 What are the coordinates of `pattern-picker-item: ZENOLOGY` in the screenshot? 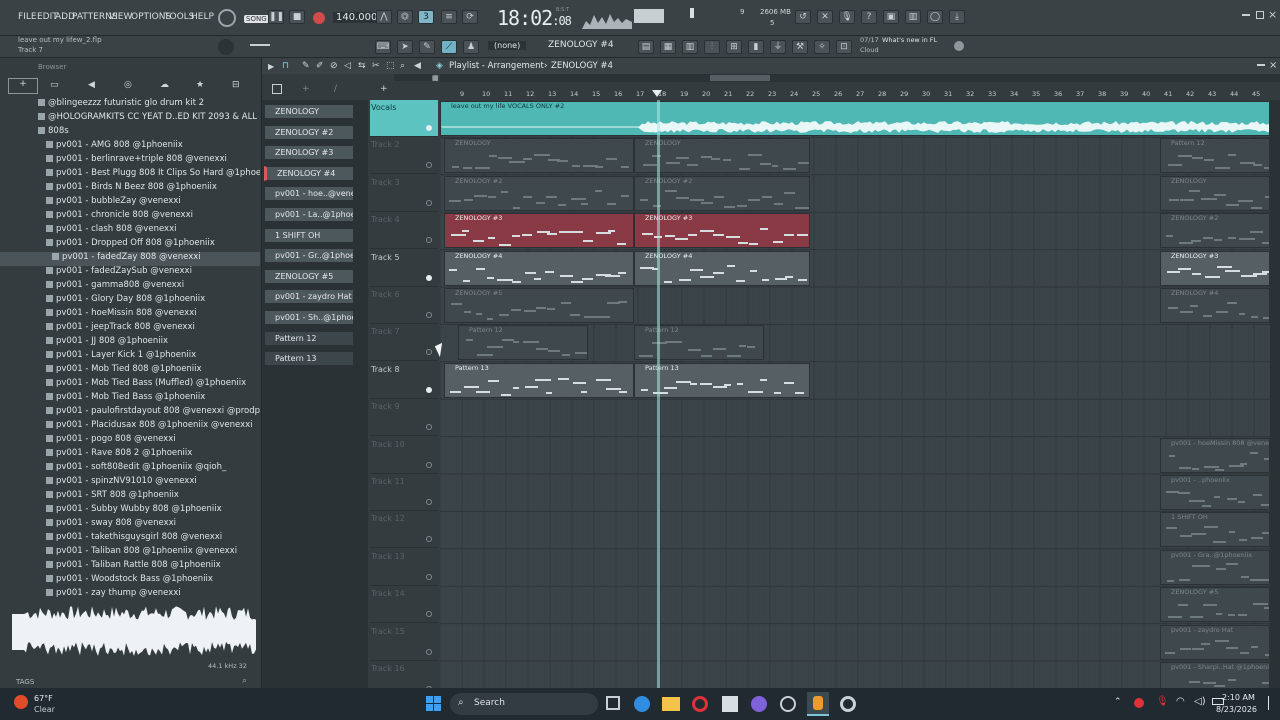 It's located at (309, 111).